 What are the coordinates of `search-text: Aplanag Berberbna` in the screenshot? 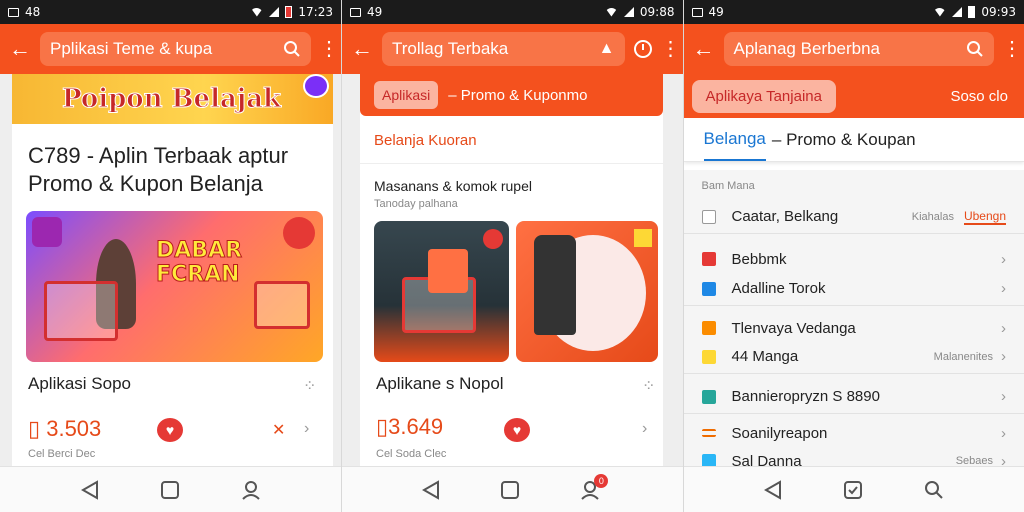 It's located at (807, 48).